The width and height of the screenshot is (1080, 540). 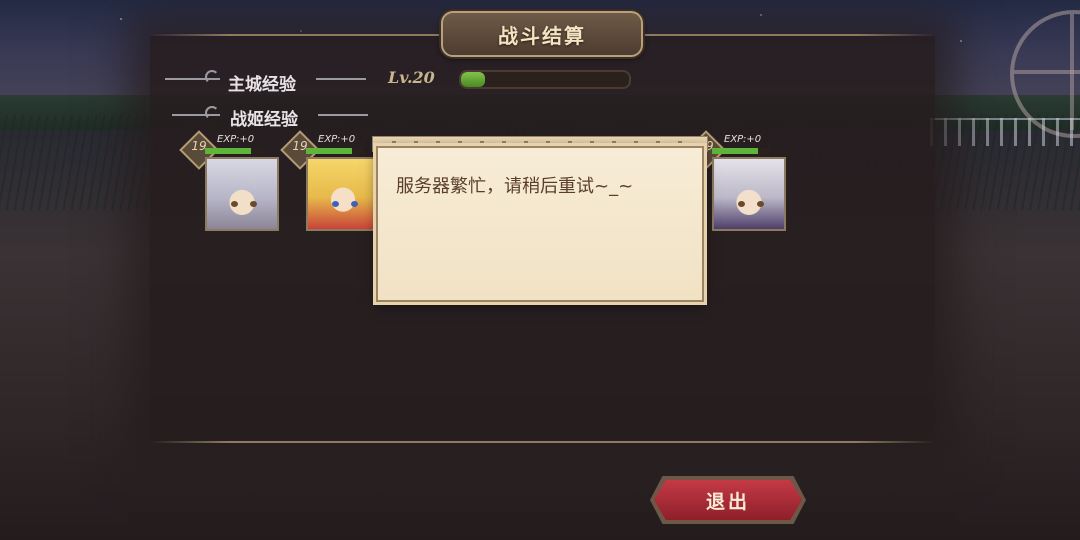 I want to click on castle-exp-bar-fill, so click(x=473, y=79).